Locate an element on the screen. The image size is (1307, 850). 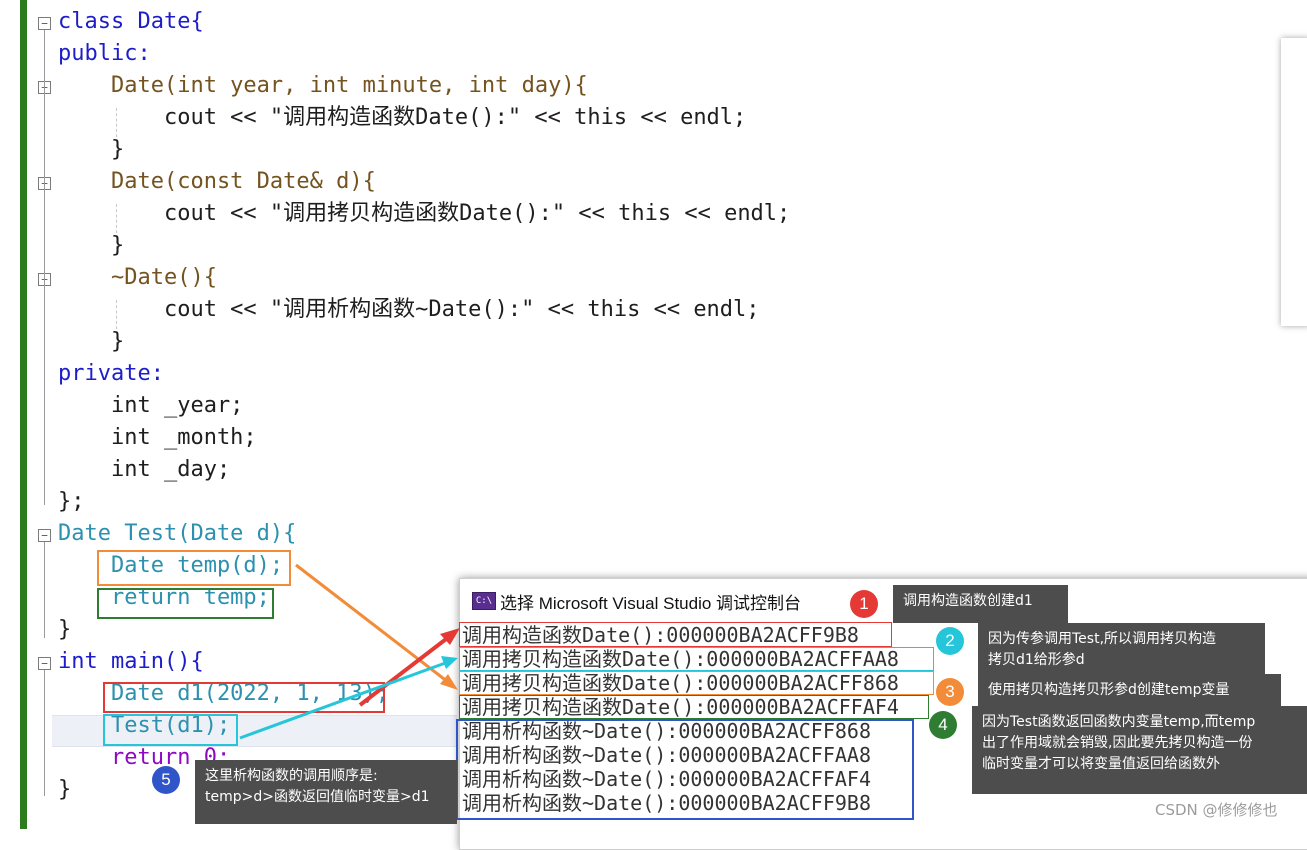
arrow-temp-to-console is located at coordinates (372, 623).